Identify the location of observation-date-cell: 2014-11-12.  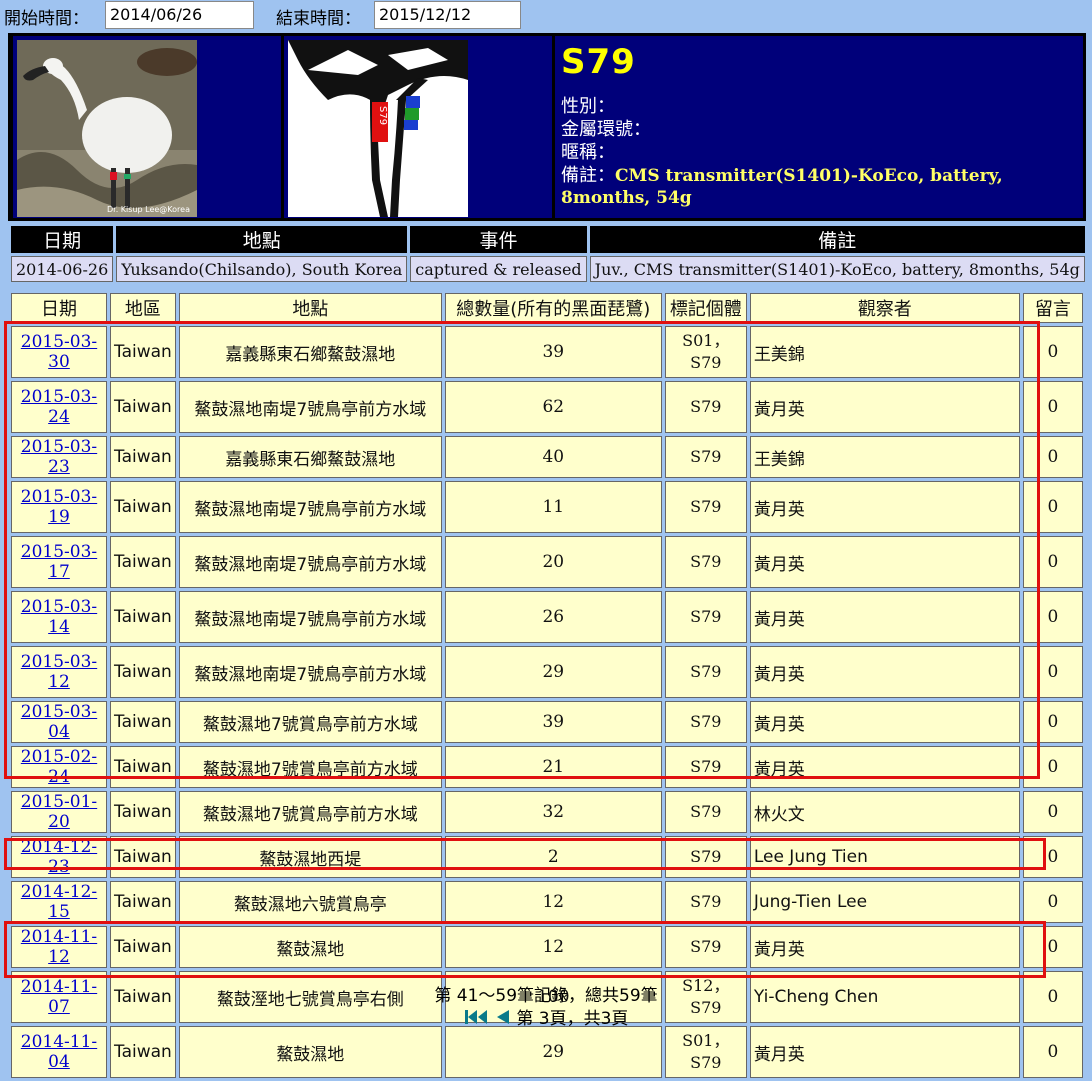
(59, 947).